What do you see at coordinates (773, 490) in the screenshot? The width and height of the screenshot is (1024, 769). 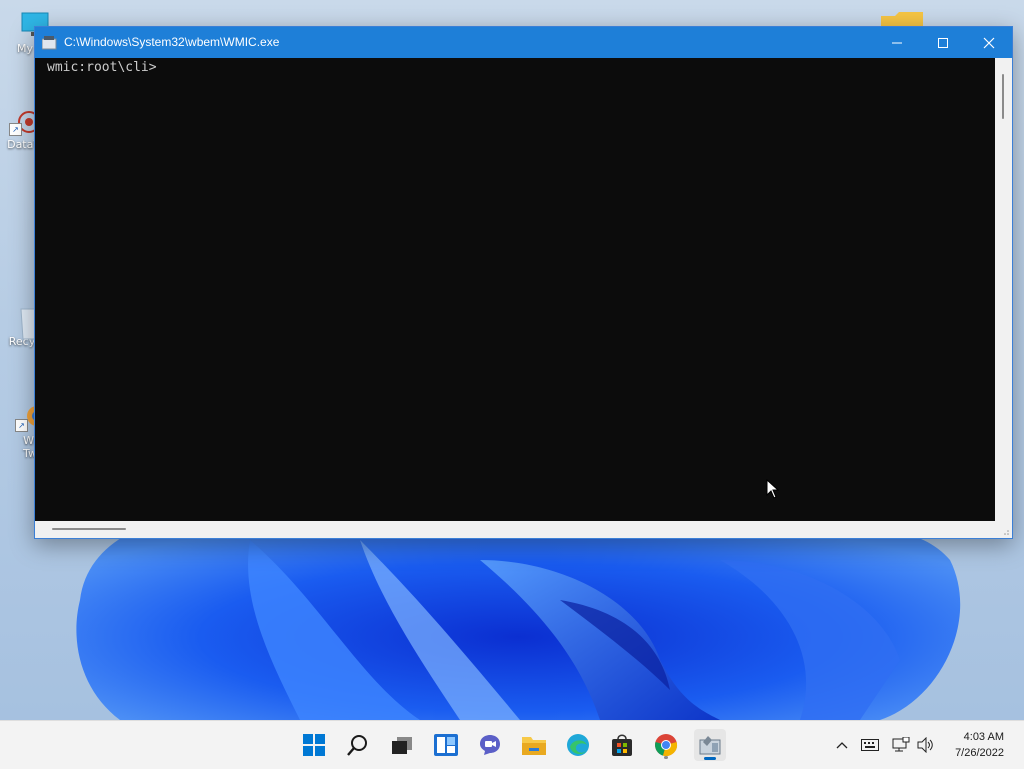 I see `mouse-cursor-icon` at bounding box center [773, 490].